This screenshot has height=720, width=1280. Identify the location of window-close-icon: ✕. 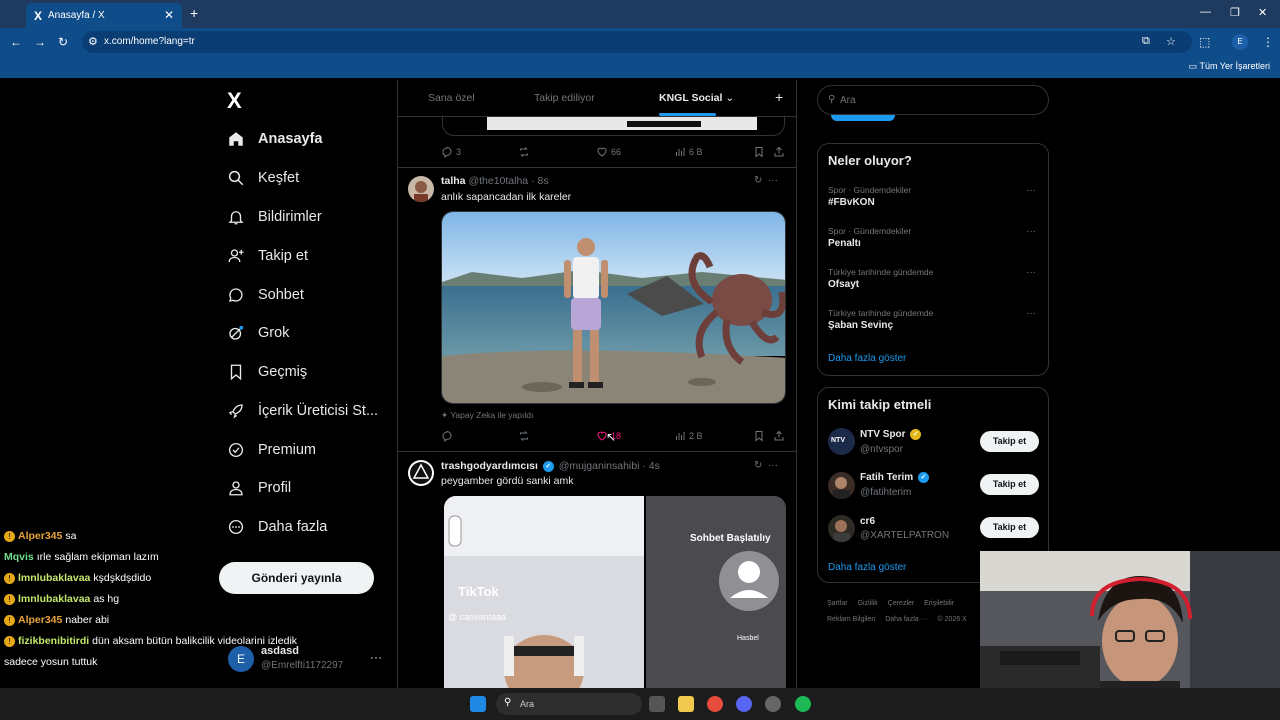
(1262, 12).